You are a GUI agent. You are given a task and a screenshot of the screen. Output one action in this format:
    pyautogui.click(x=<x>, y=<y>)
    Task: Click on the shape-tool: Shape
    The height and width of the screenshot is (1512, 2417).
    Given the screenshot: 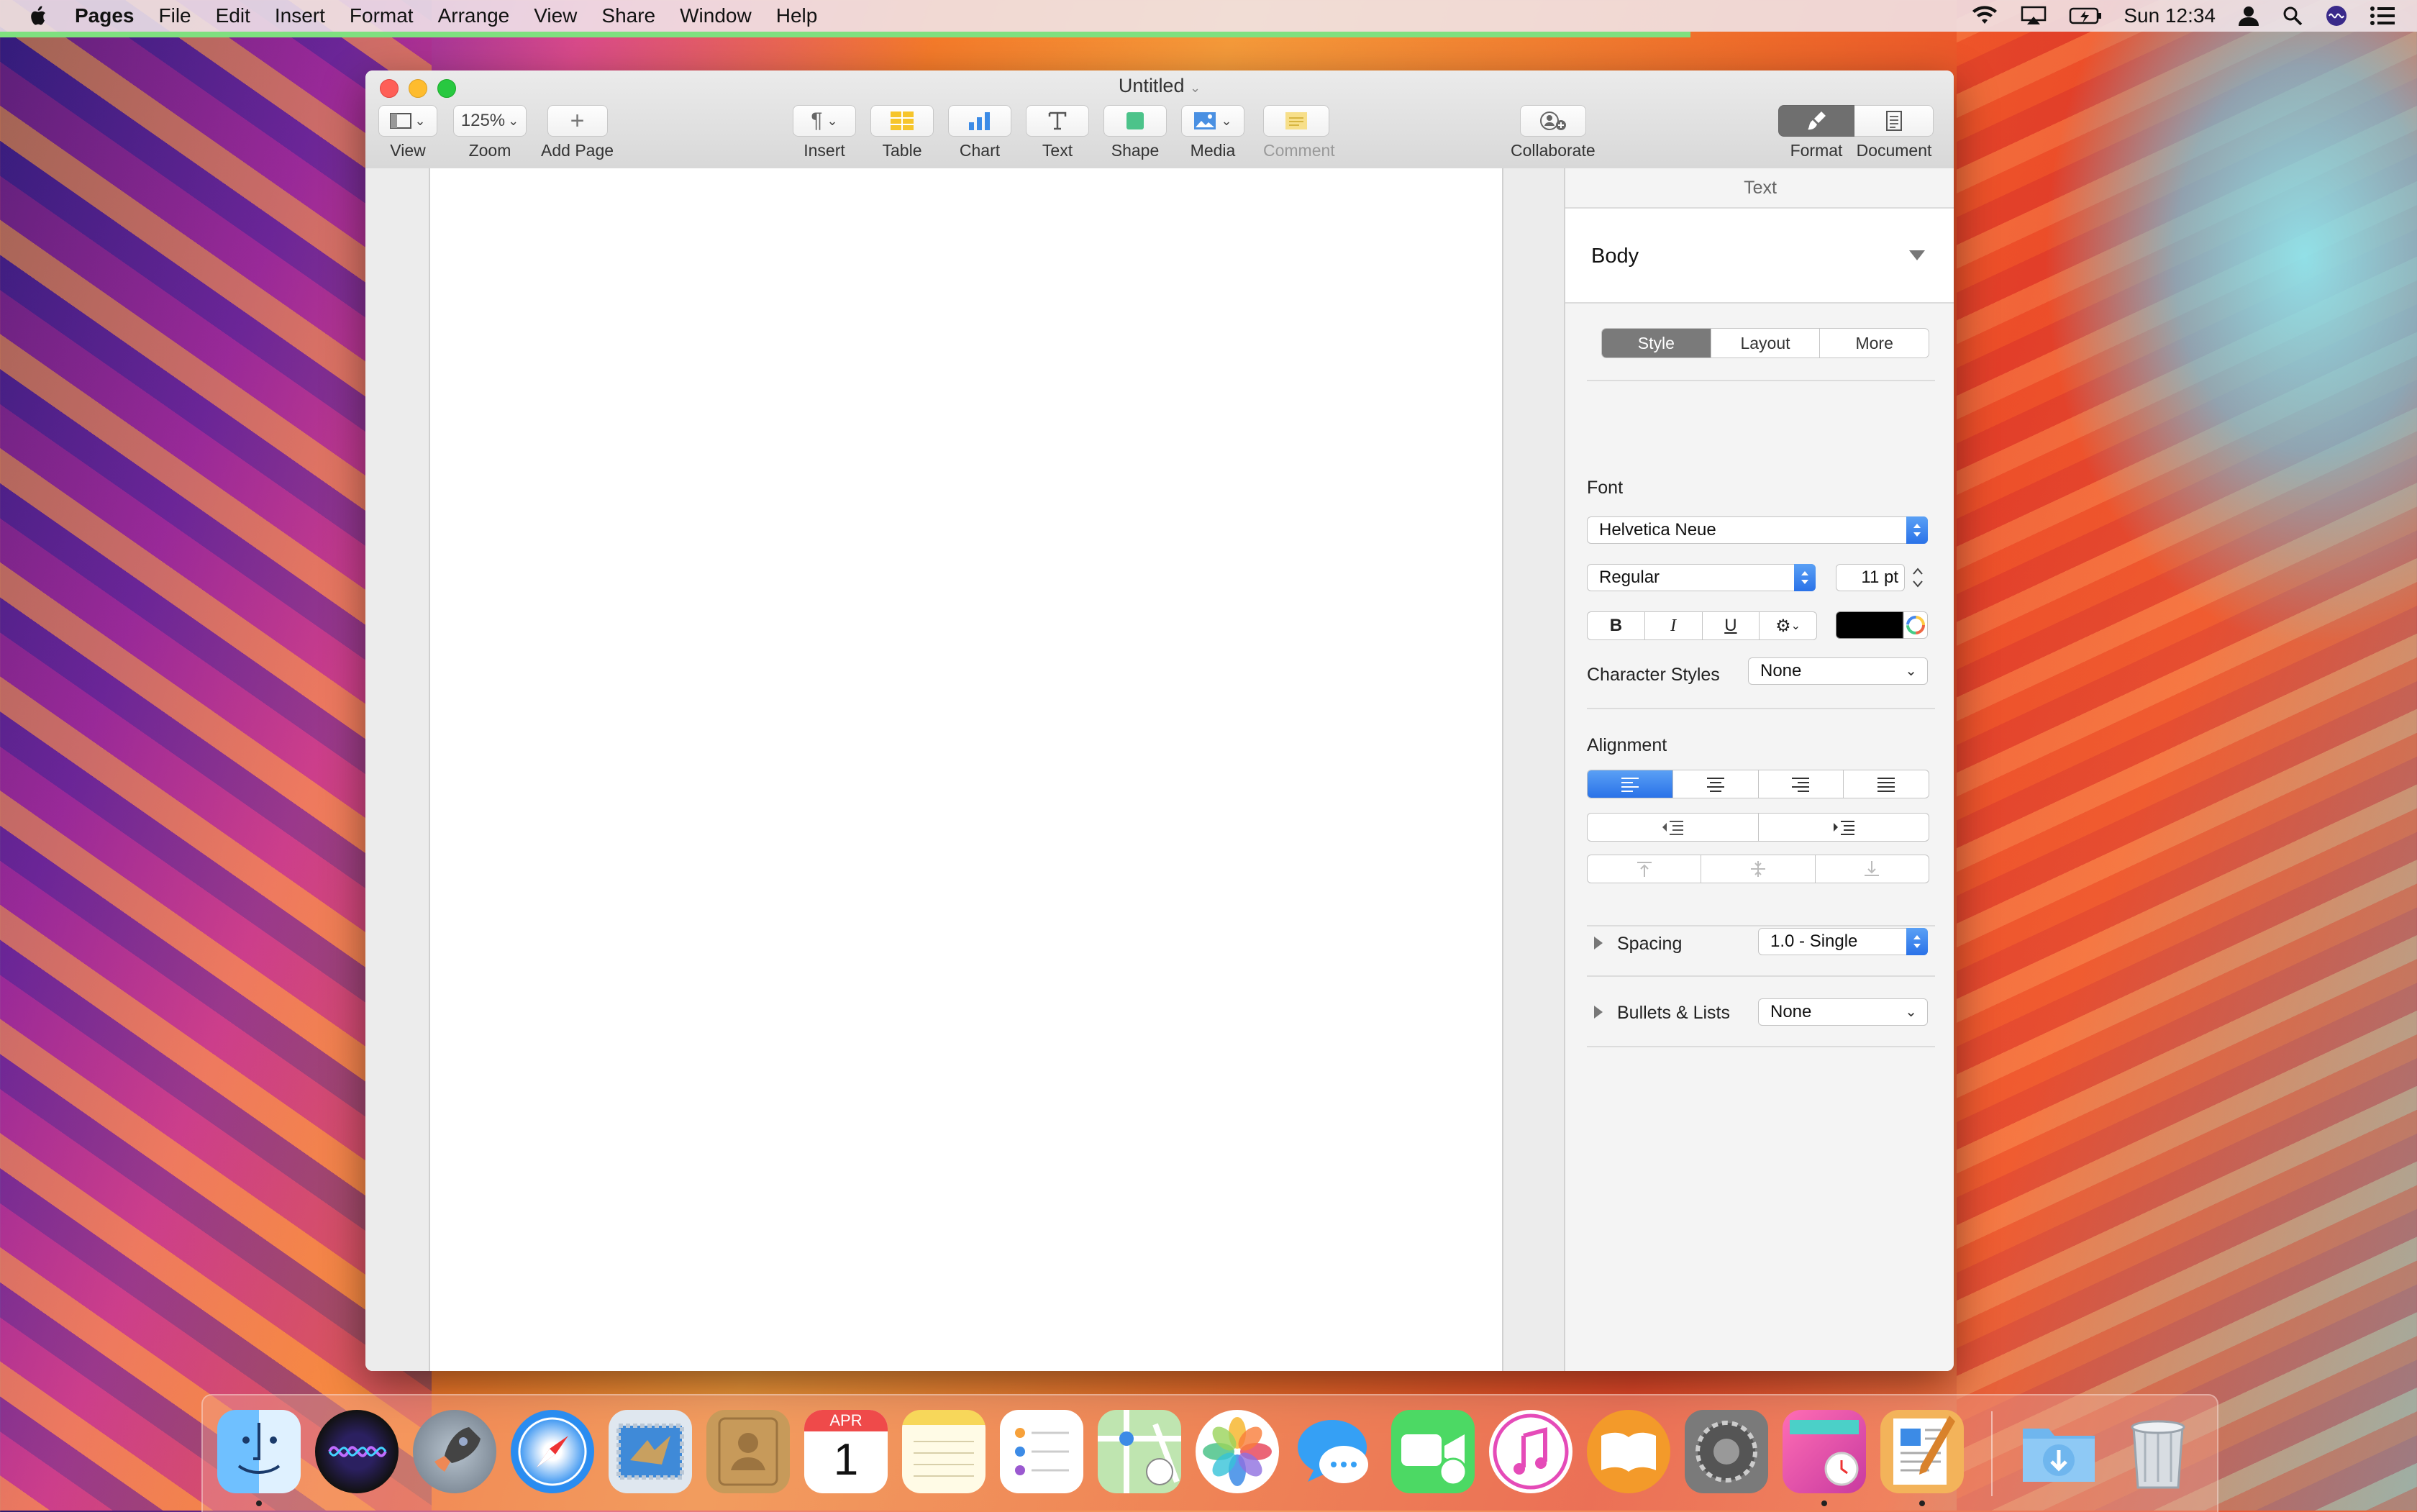 What is the action you would take?
    pyautogui.click(x=1135, y=132)
    